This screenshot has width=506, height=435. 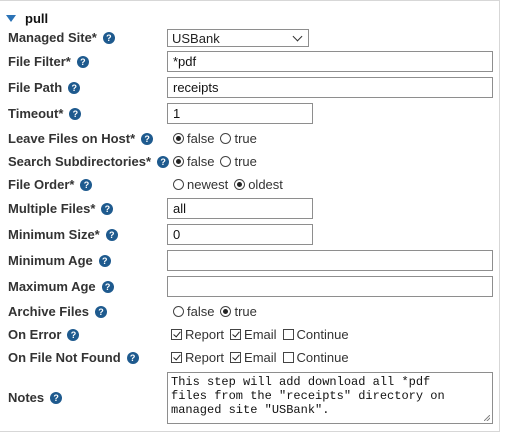 What do you see at coordinates (57, 311) in the screenshot?
I see `label-archive-files: Archive Files?` at bounding box center [57, 311].